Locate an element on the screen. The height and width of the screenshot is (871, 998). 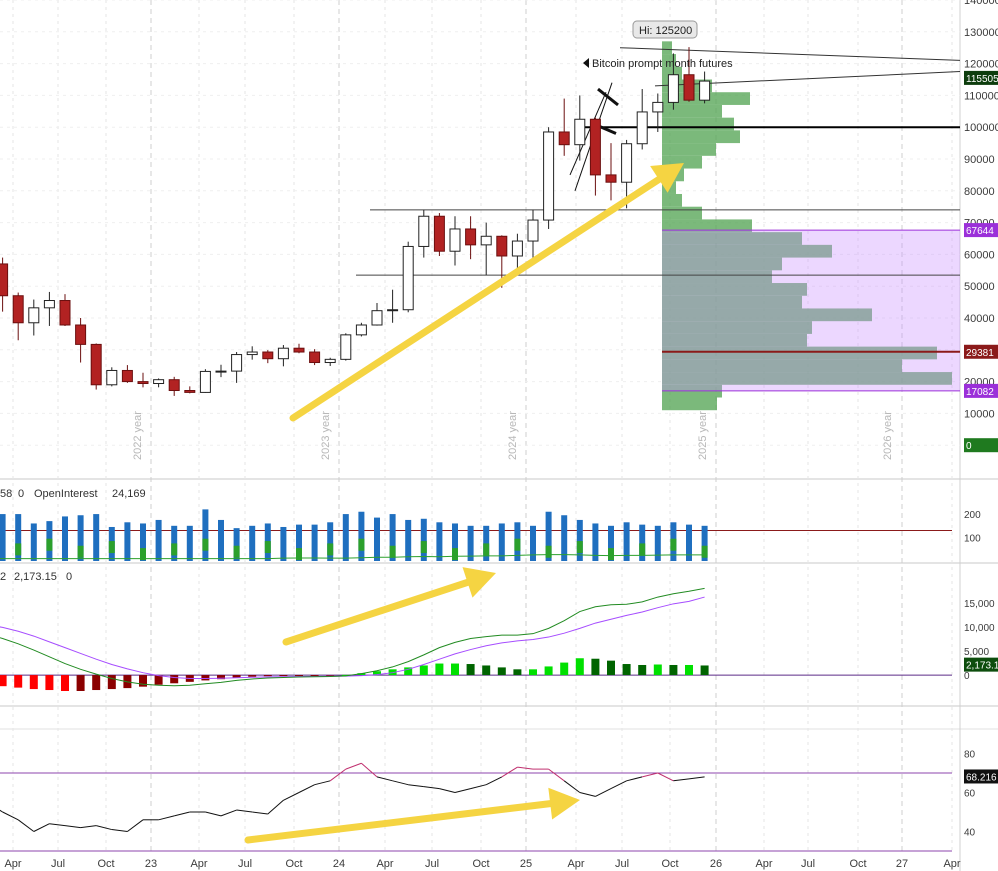
x-axis-label: 23 is located at coordinates (151, 864).